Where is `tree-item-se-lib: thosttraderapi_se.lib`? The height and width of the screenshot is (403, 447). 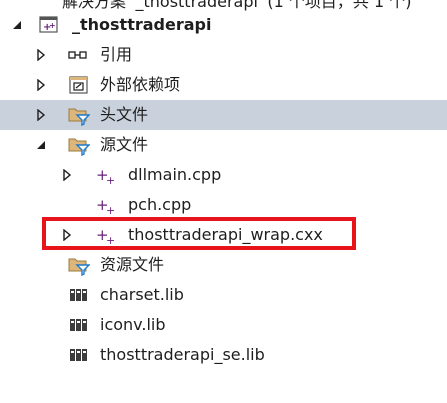 tree-item-se-lib: thosttraderapi_se.lib is located at coordinates (223, 355).